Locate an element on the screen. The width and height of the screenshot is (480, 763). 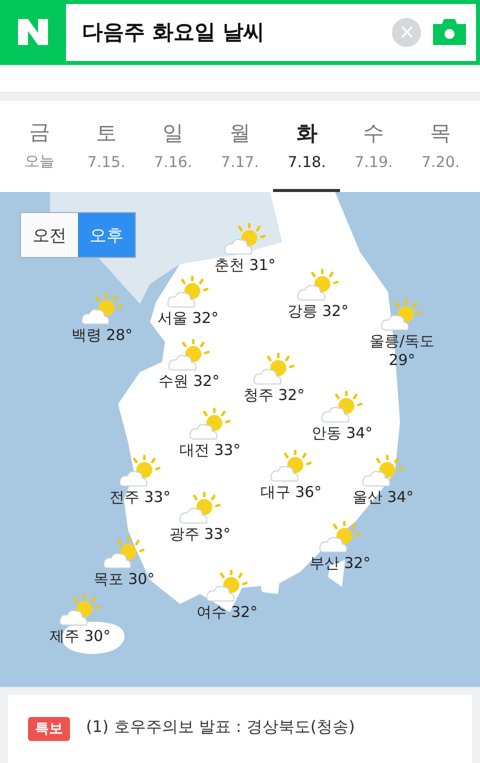
date: 7.17. is located at coordinates (240, 161).